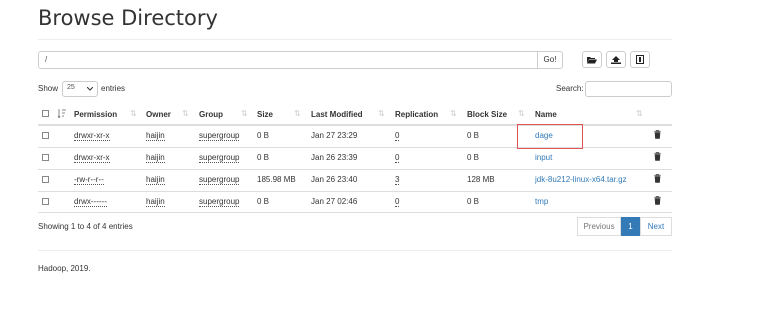  I want to click on sort-replication-icon: ⇅, so click(453, 113).